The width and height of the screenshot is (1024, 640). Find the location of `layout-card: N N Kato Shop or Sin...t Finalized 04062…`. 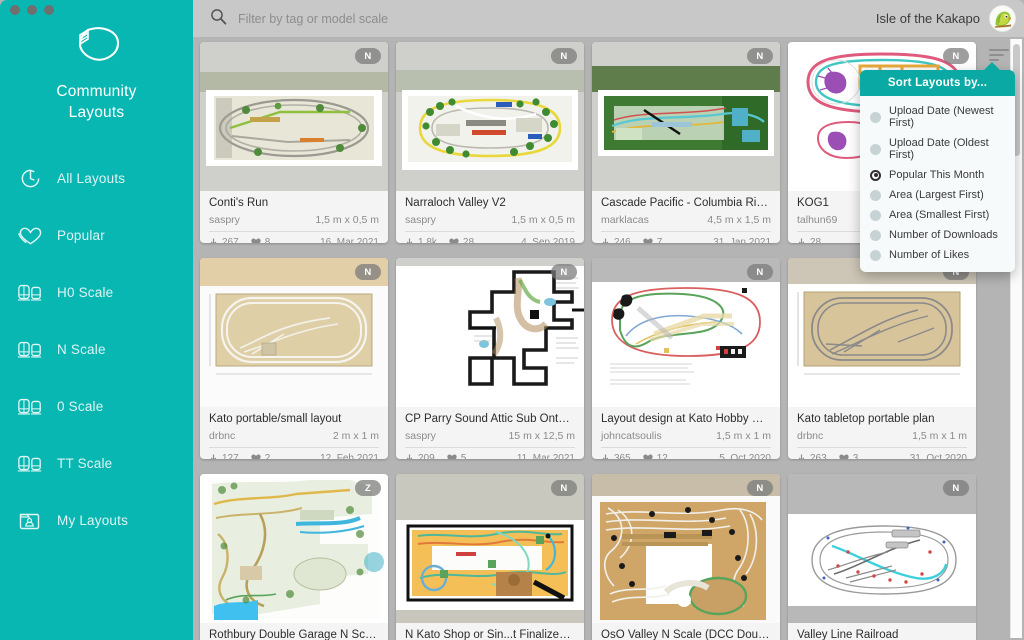

layout-card: N N Kato Shop or Sin...t Finalized 04062… is located at coordinates (490, 557).